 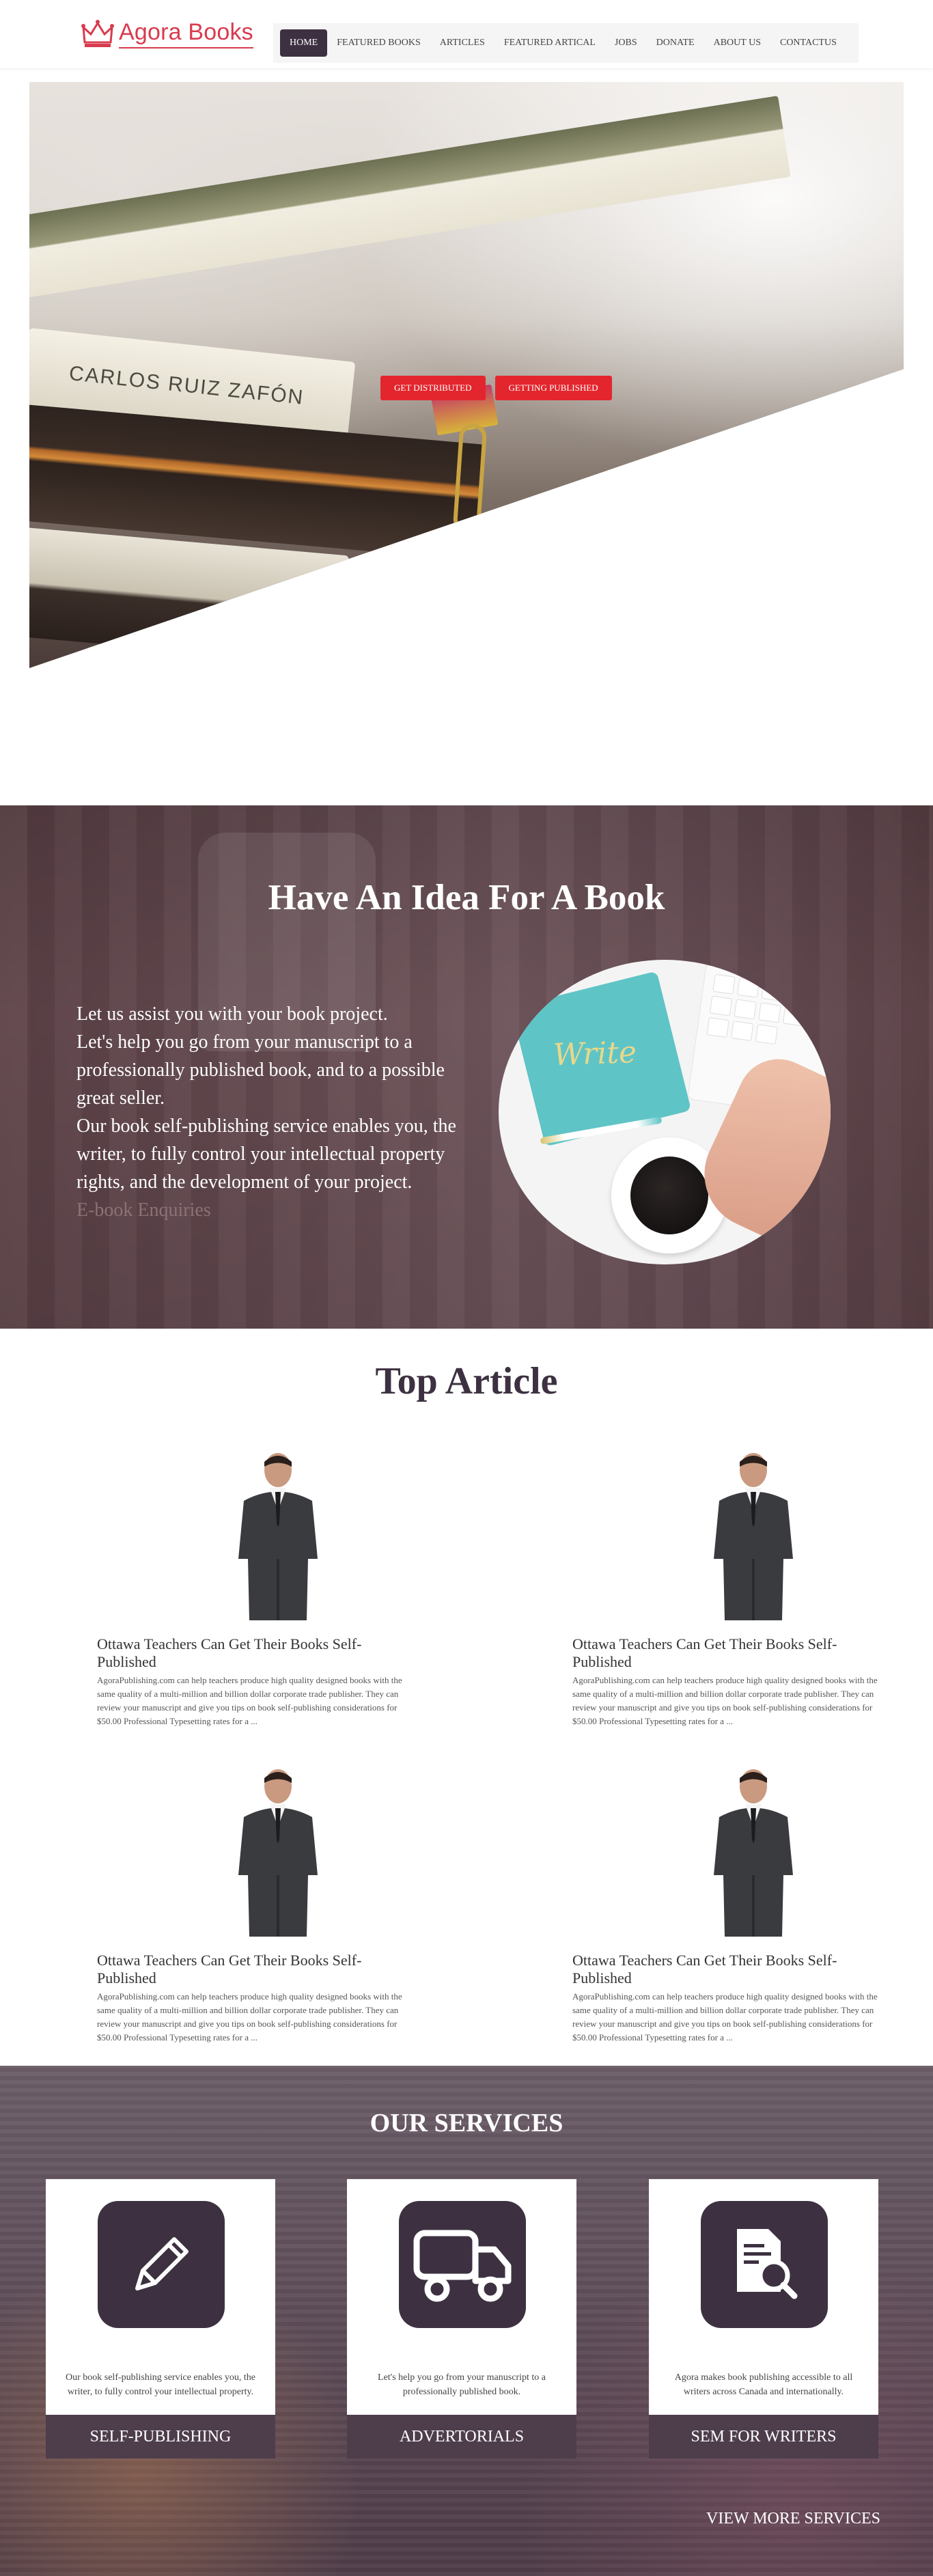 I want to click on getting-published-button: GETTING PUBLISHED, so click(x=553, y=388).